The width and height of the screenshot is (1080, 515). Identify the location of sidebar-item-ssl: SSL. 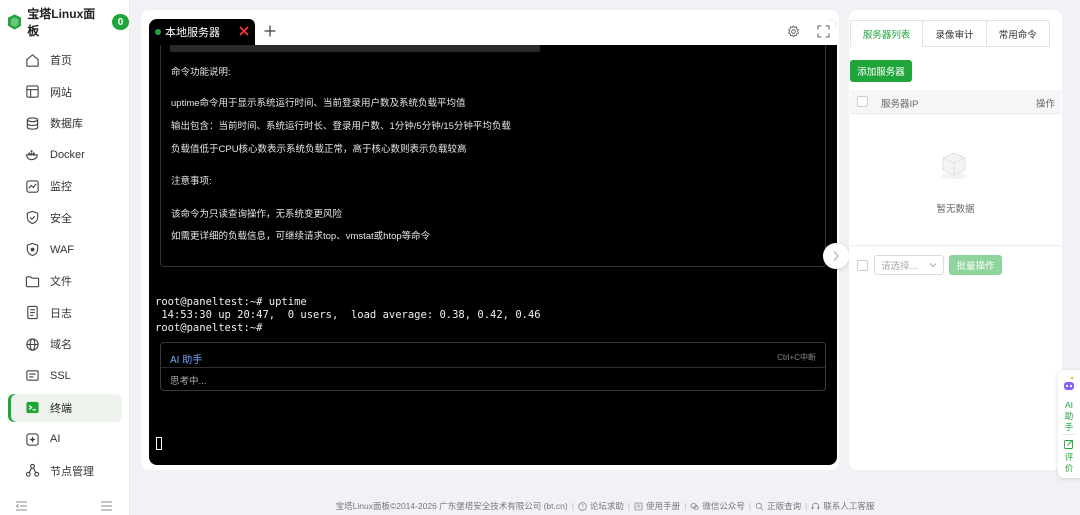
(65, 376).